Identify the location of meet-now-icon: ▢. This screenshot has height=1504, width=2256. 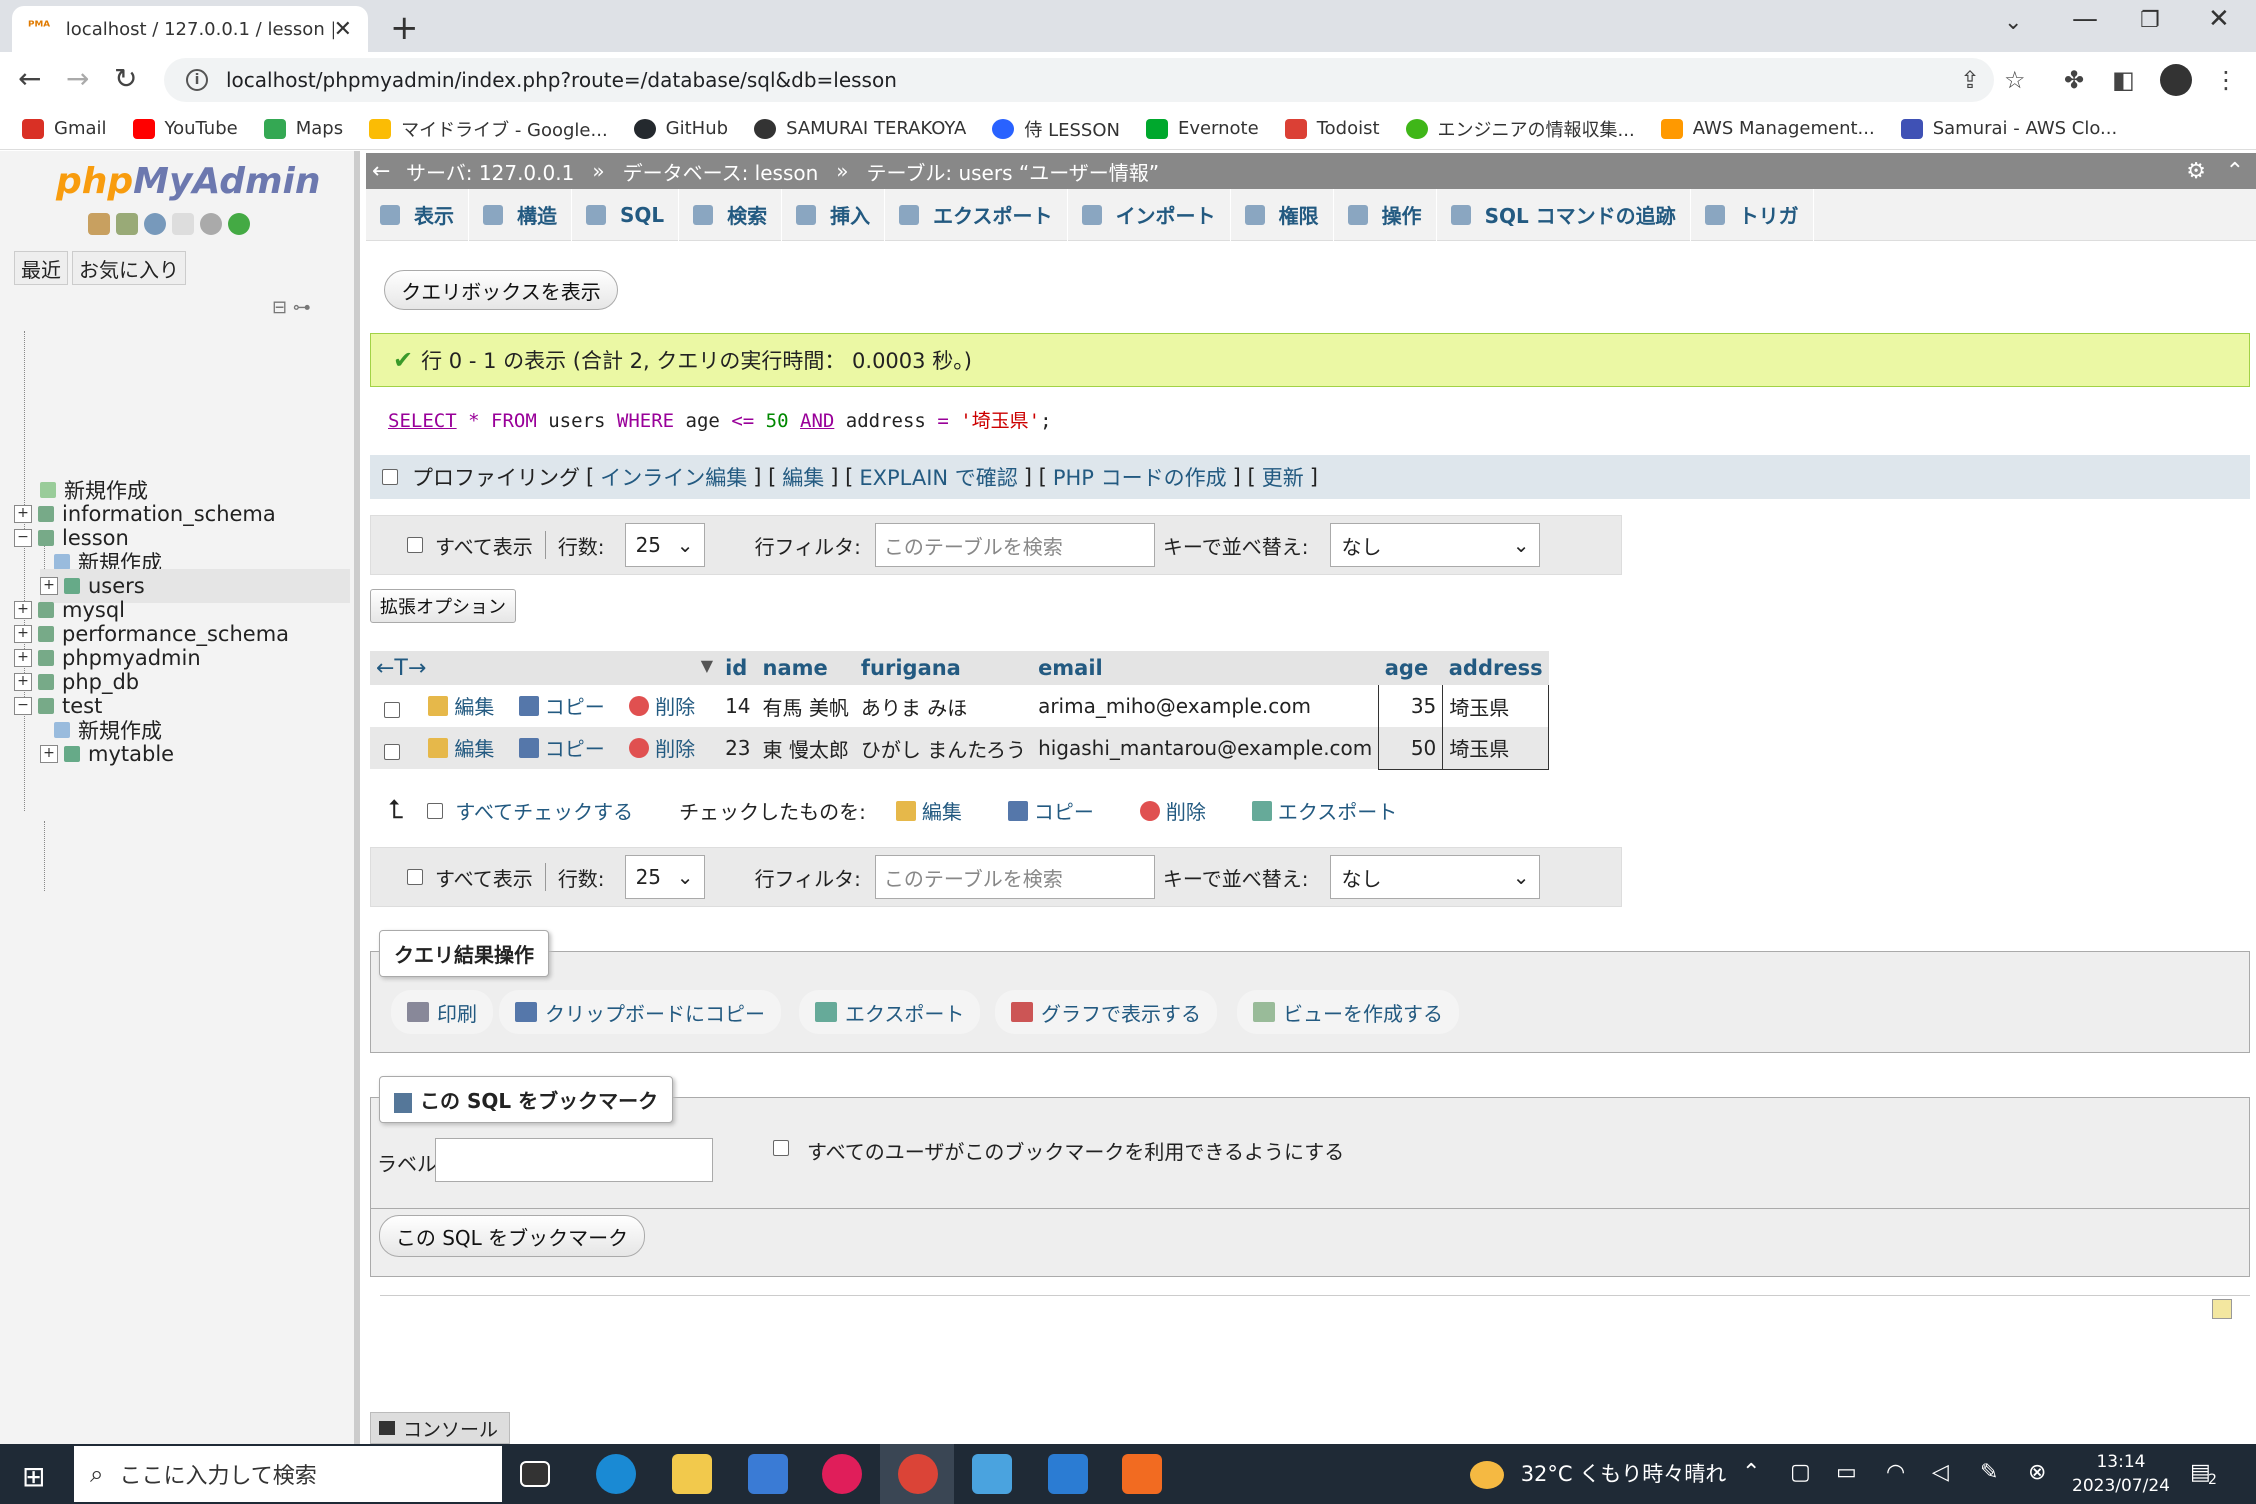
(1800, 1472).